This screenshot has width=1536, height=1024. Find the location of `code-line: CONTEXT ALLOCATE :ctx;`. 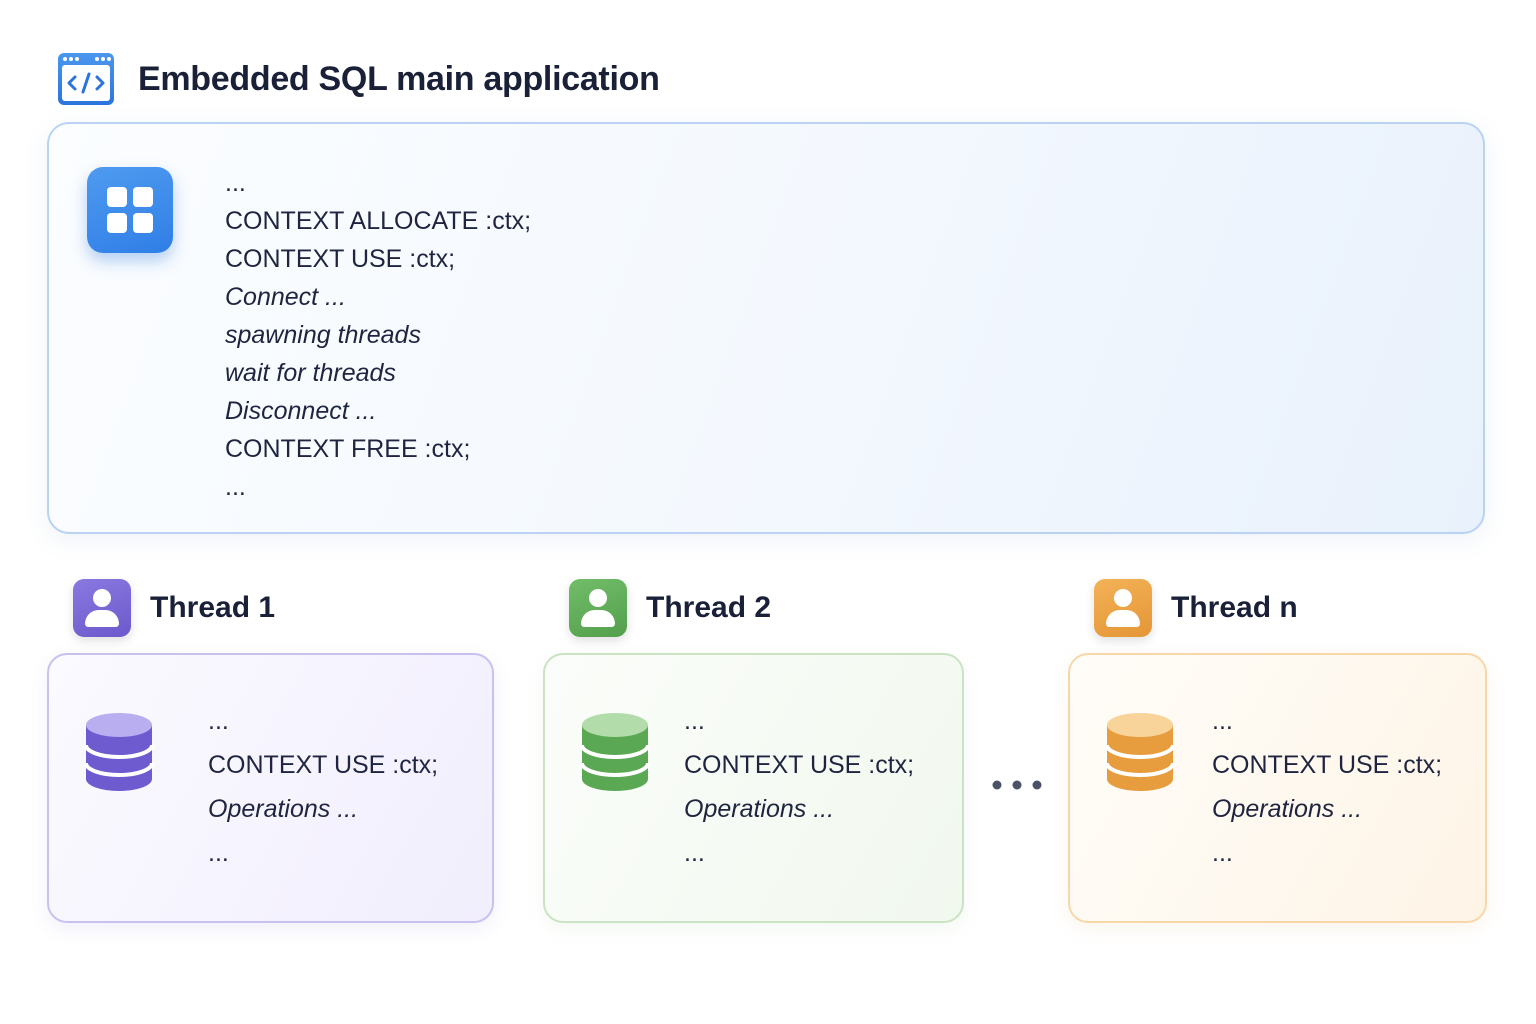

code-line: CONTEXT ALLOCATE :ctx; is located at coordinates (378, 221).